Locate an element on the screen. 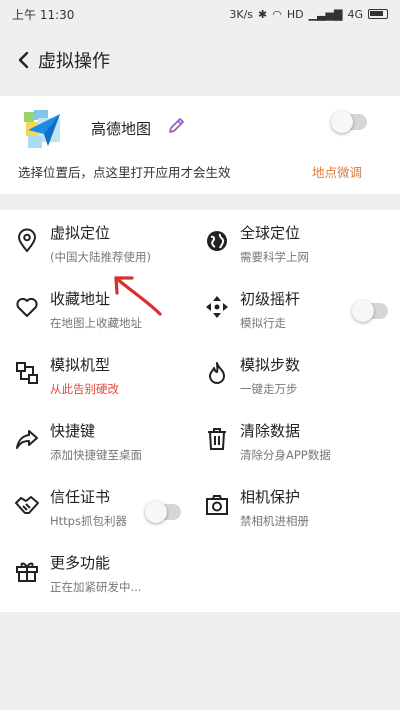  feature-title: 信任证书 is located at coordinates (80, 497).